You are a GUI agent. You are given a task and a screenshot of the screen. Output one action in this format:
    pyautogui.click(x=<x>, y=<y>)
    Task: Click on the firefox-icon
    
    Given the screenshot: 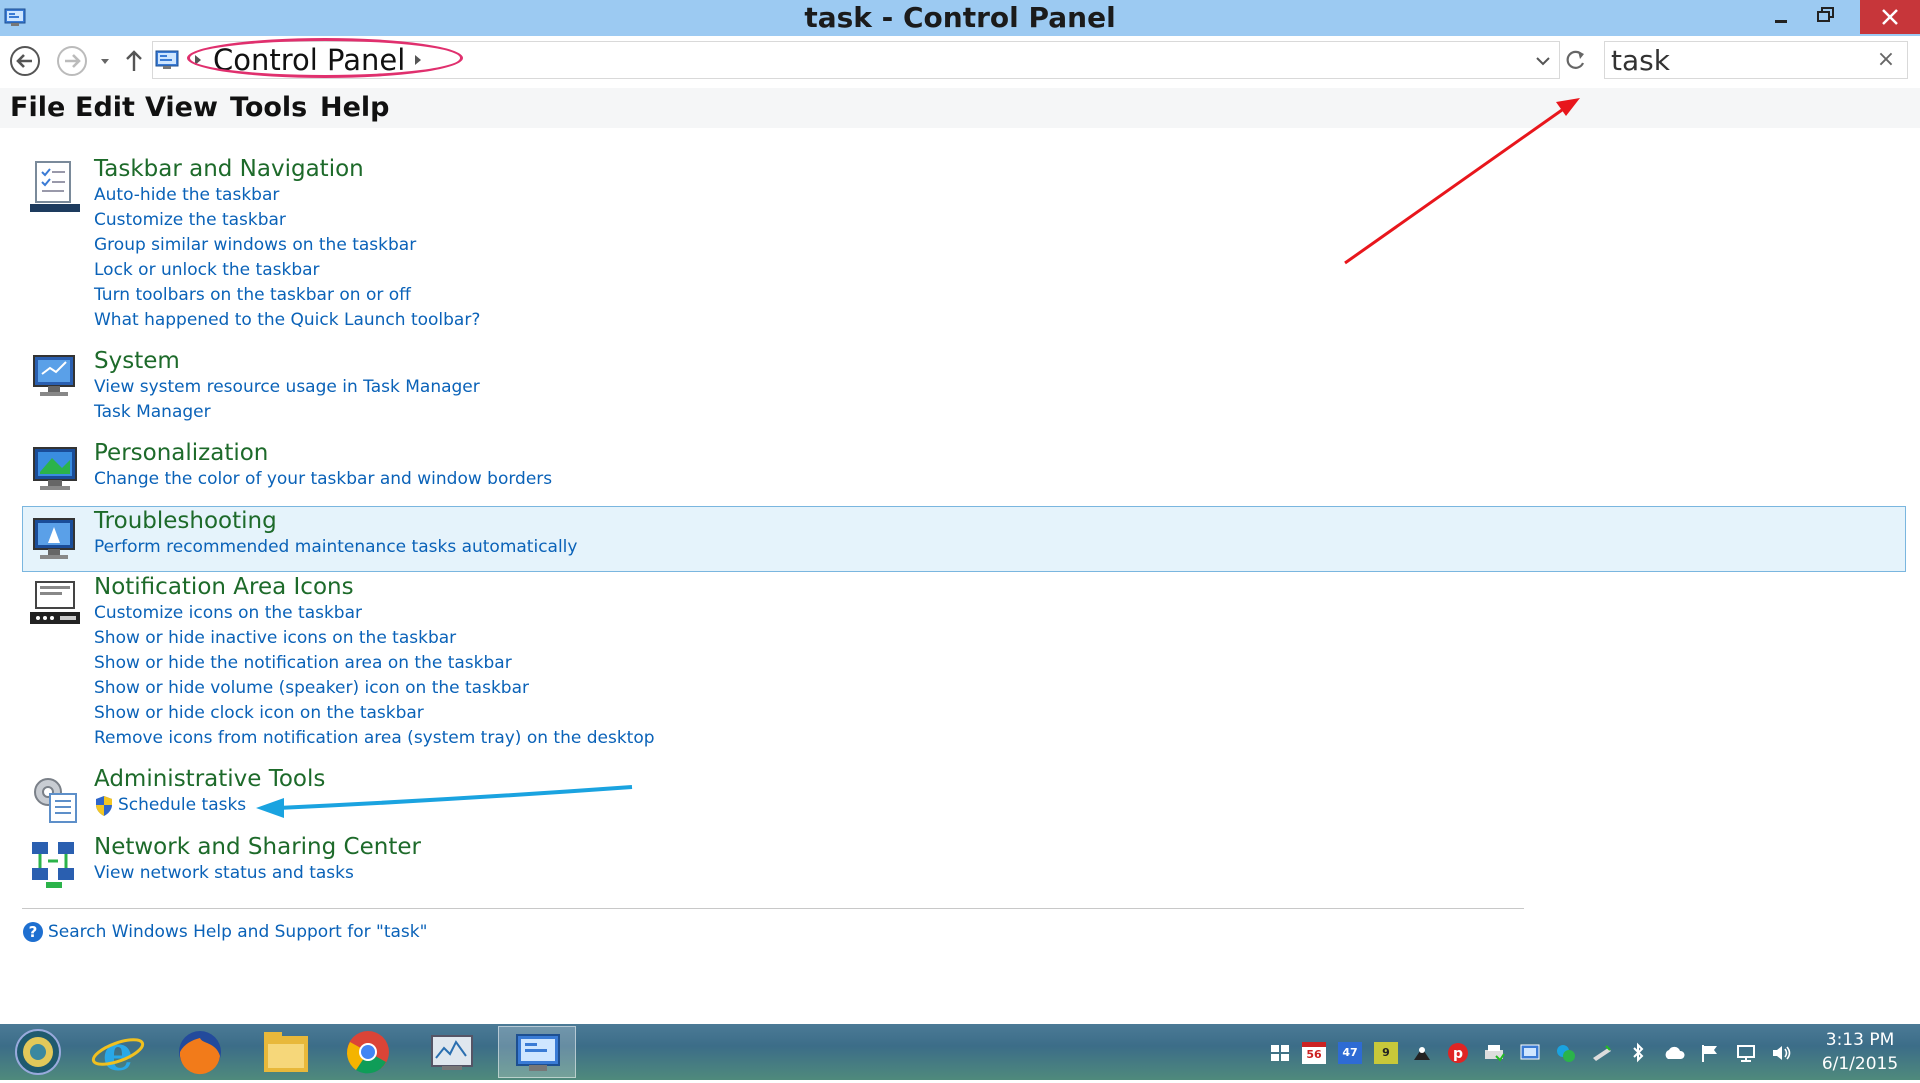 What is the action you would take?
    pyautogui.click(x=200, y=1053)
    